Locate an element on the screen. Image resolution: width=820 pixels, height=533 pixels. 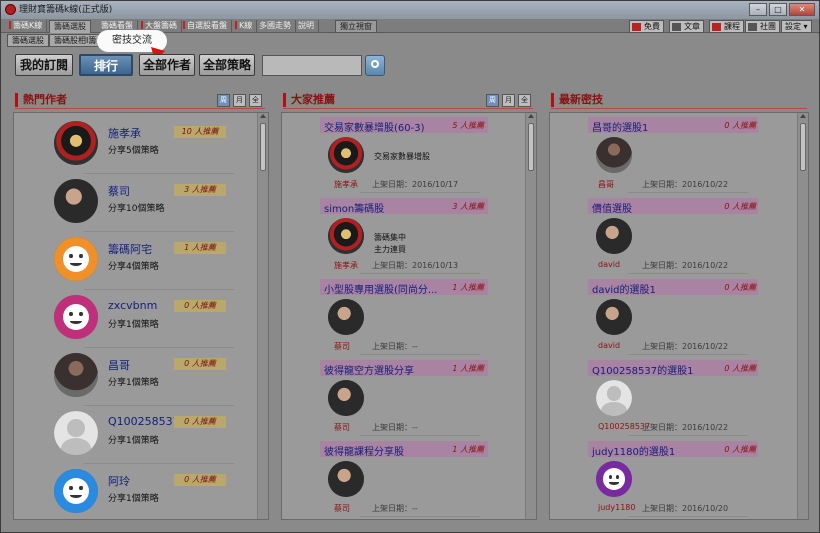
course-button: 課程 is located at coordinates (726, 26).